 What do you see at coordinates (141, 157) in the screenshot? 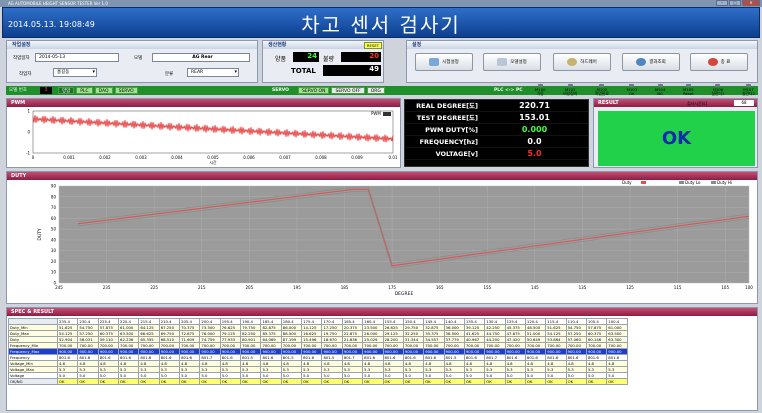
I see `pwm-x-tick: 0.003` at bounding box center [141, 157].